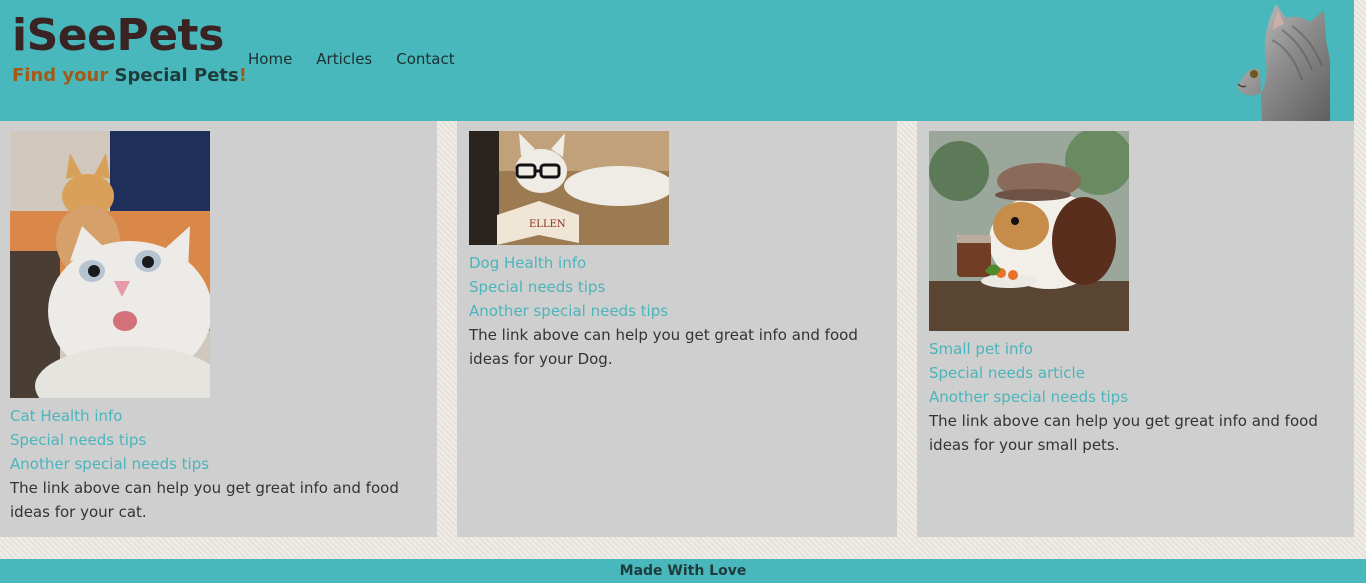 The image size is (1366, 583). Describe the element at coordinates (678, 188) in the screenshot. I see `dog-reading-icon: ELLEN` at that location.